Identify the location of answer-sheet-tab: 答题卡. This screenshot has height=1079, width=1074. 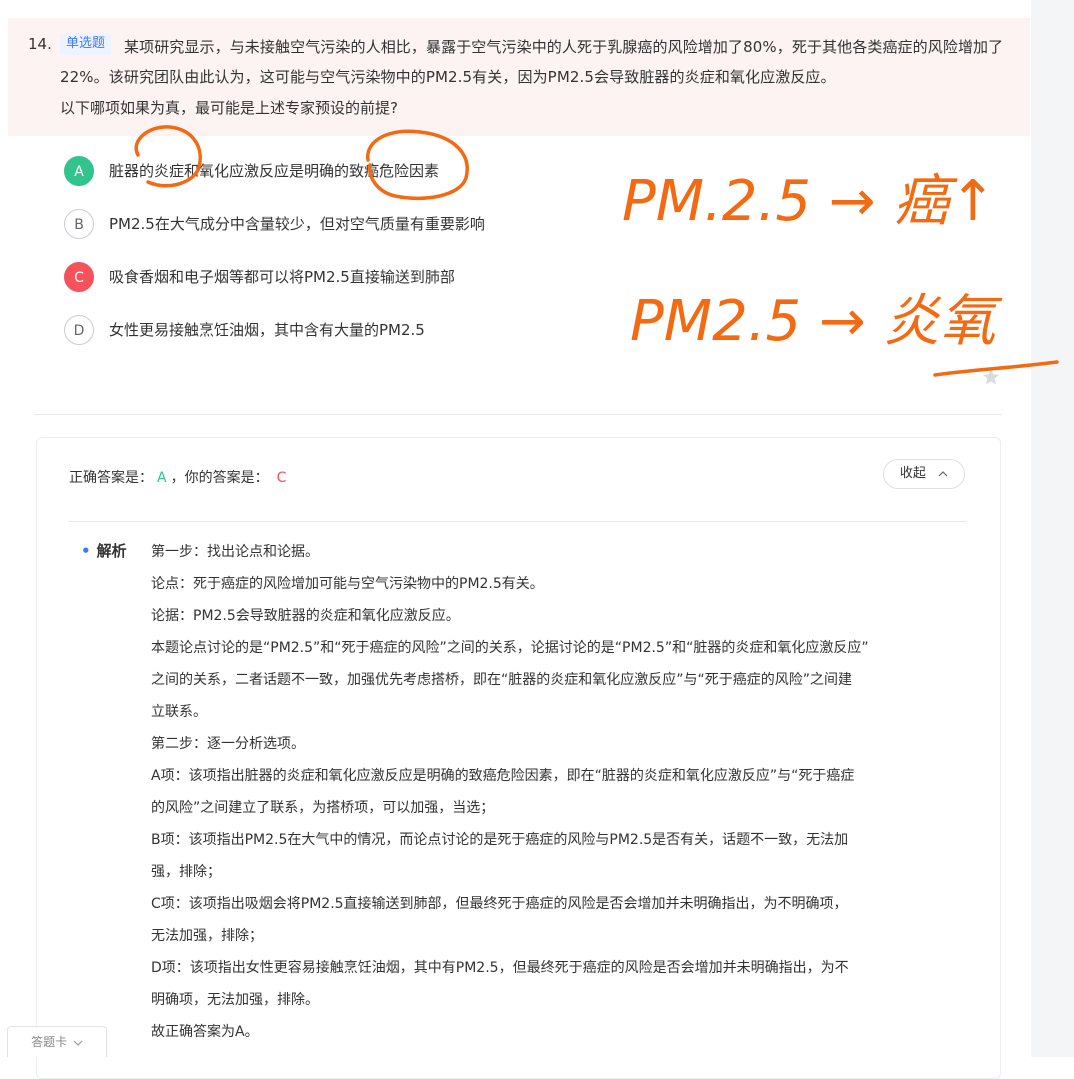
(57, 1041).